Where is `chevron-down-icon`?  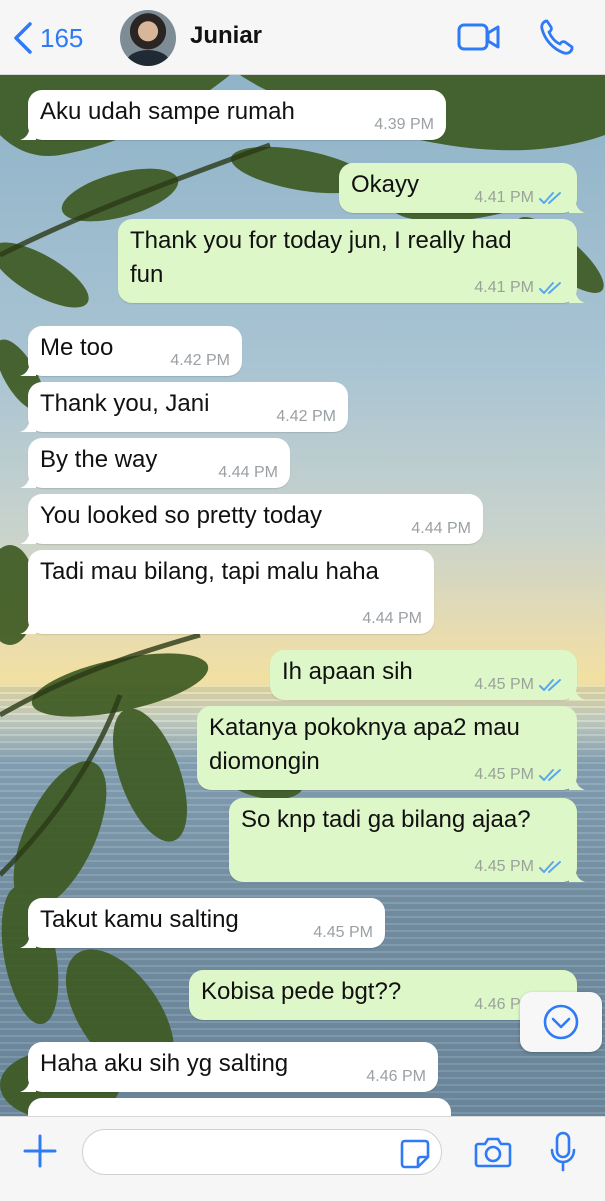 chevron-down-icon is located at coordinates (561, 1022).